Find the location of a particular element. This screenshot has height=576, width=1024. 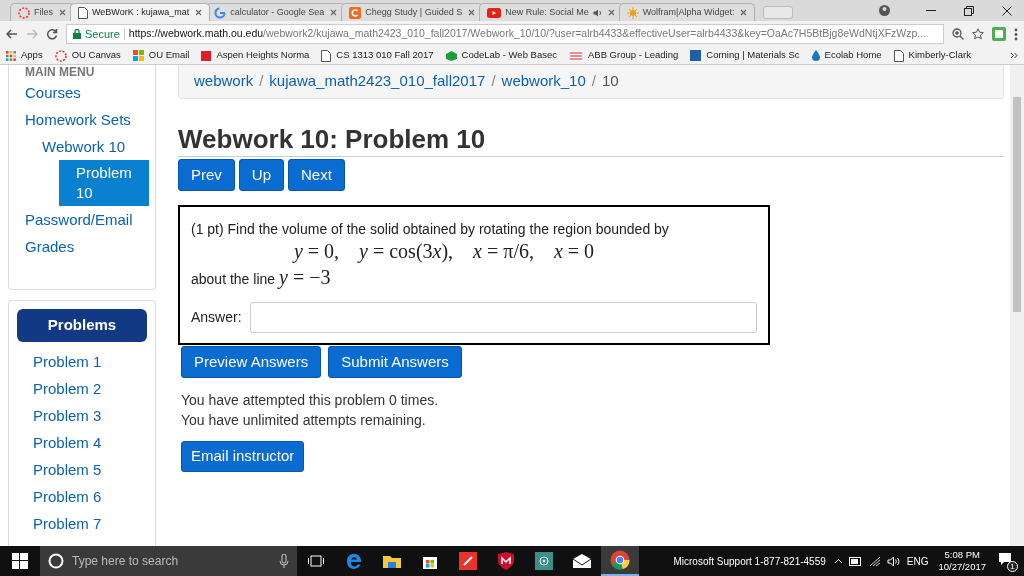

equation: y = 0, y = cos(3x), x = π/6, x = 0 is located at coordinates (443, 251).